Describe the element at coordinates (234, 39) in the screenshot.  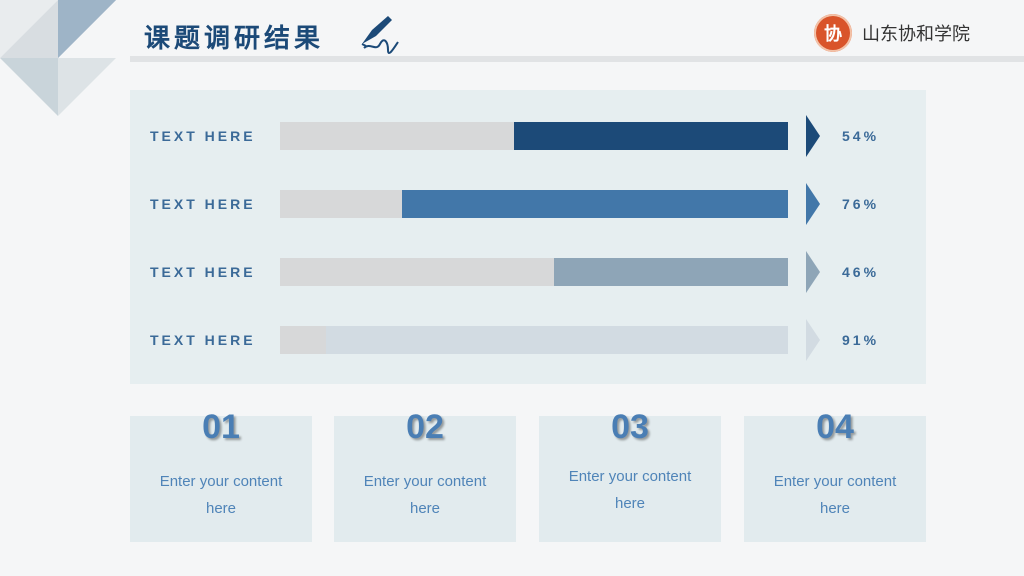
I see `slide-title: 课题调研结果` at that location.